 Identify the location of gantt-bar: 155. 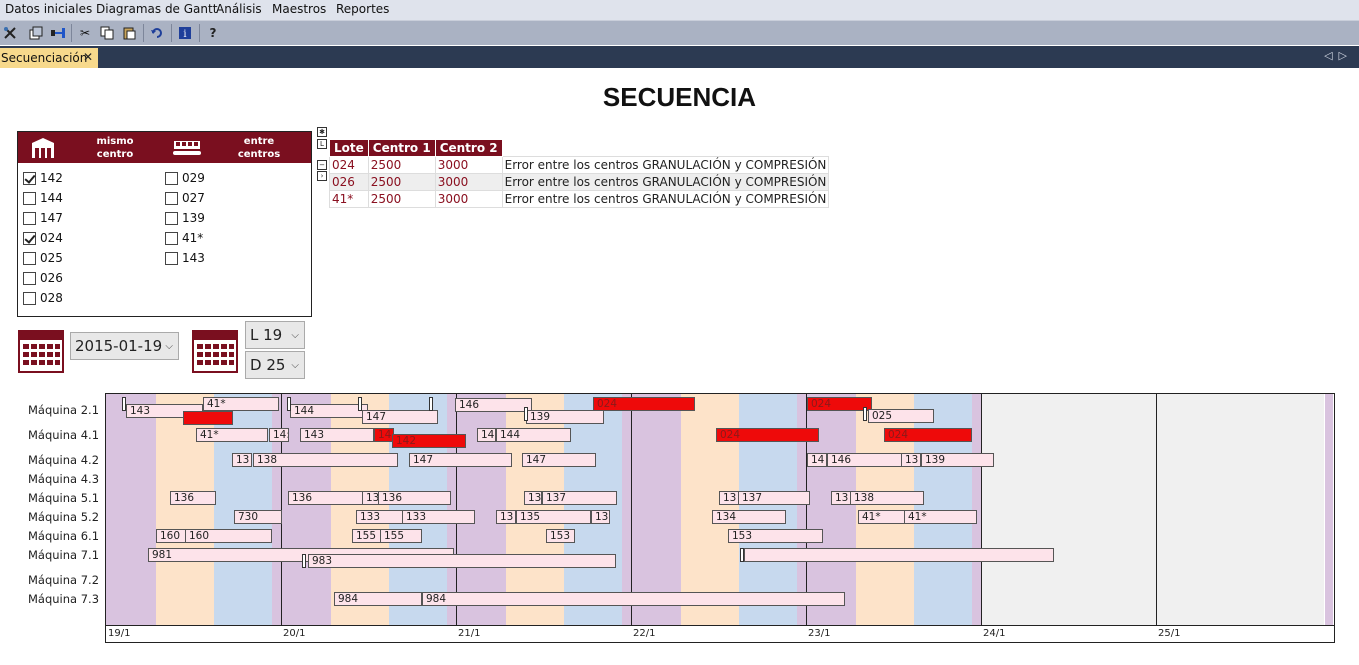
(401, 536).